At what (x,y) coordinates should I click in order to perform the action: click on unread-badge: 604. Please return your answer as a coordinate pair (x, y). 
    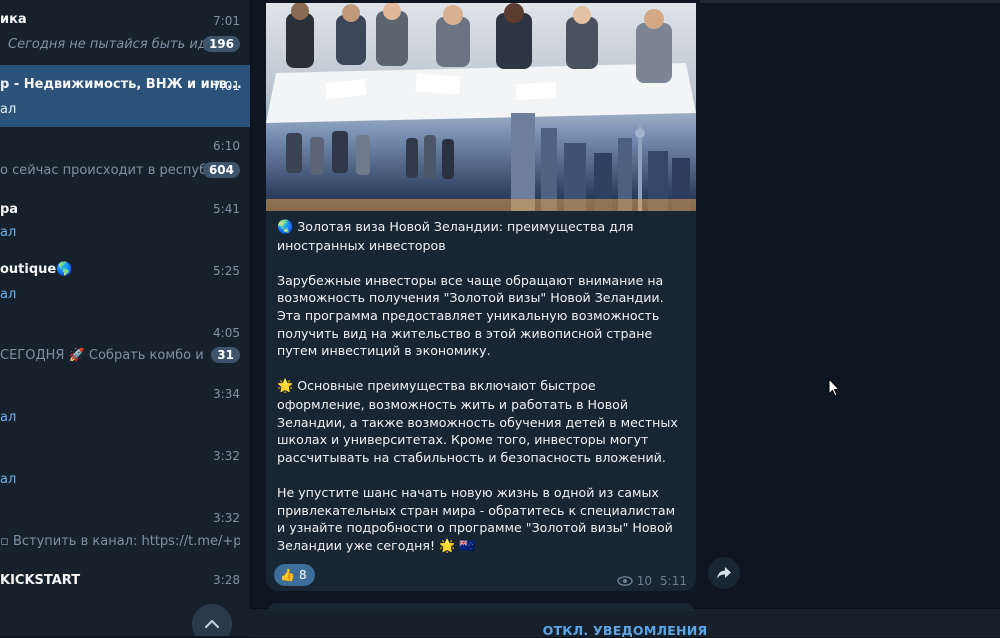
    Looking at the image, I should click on (221, 170).